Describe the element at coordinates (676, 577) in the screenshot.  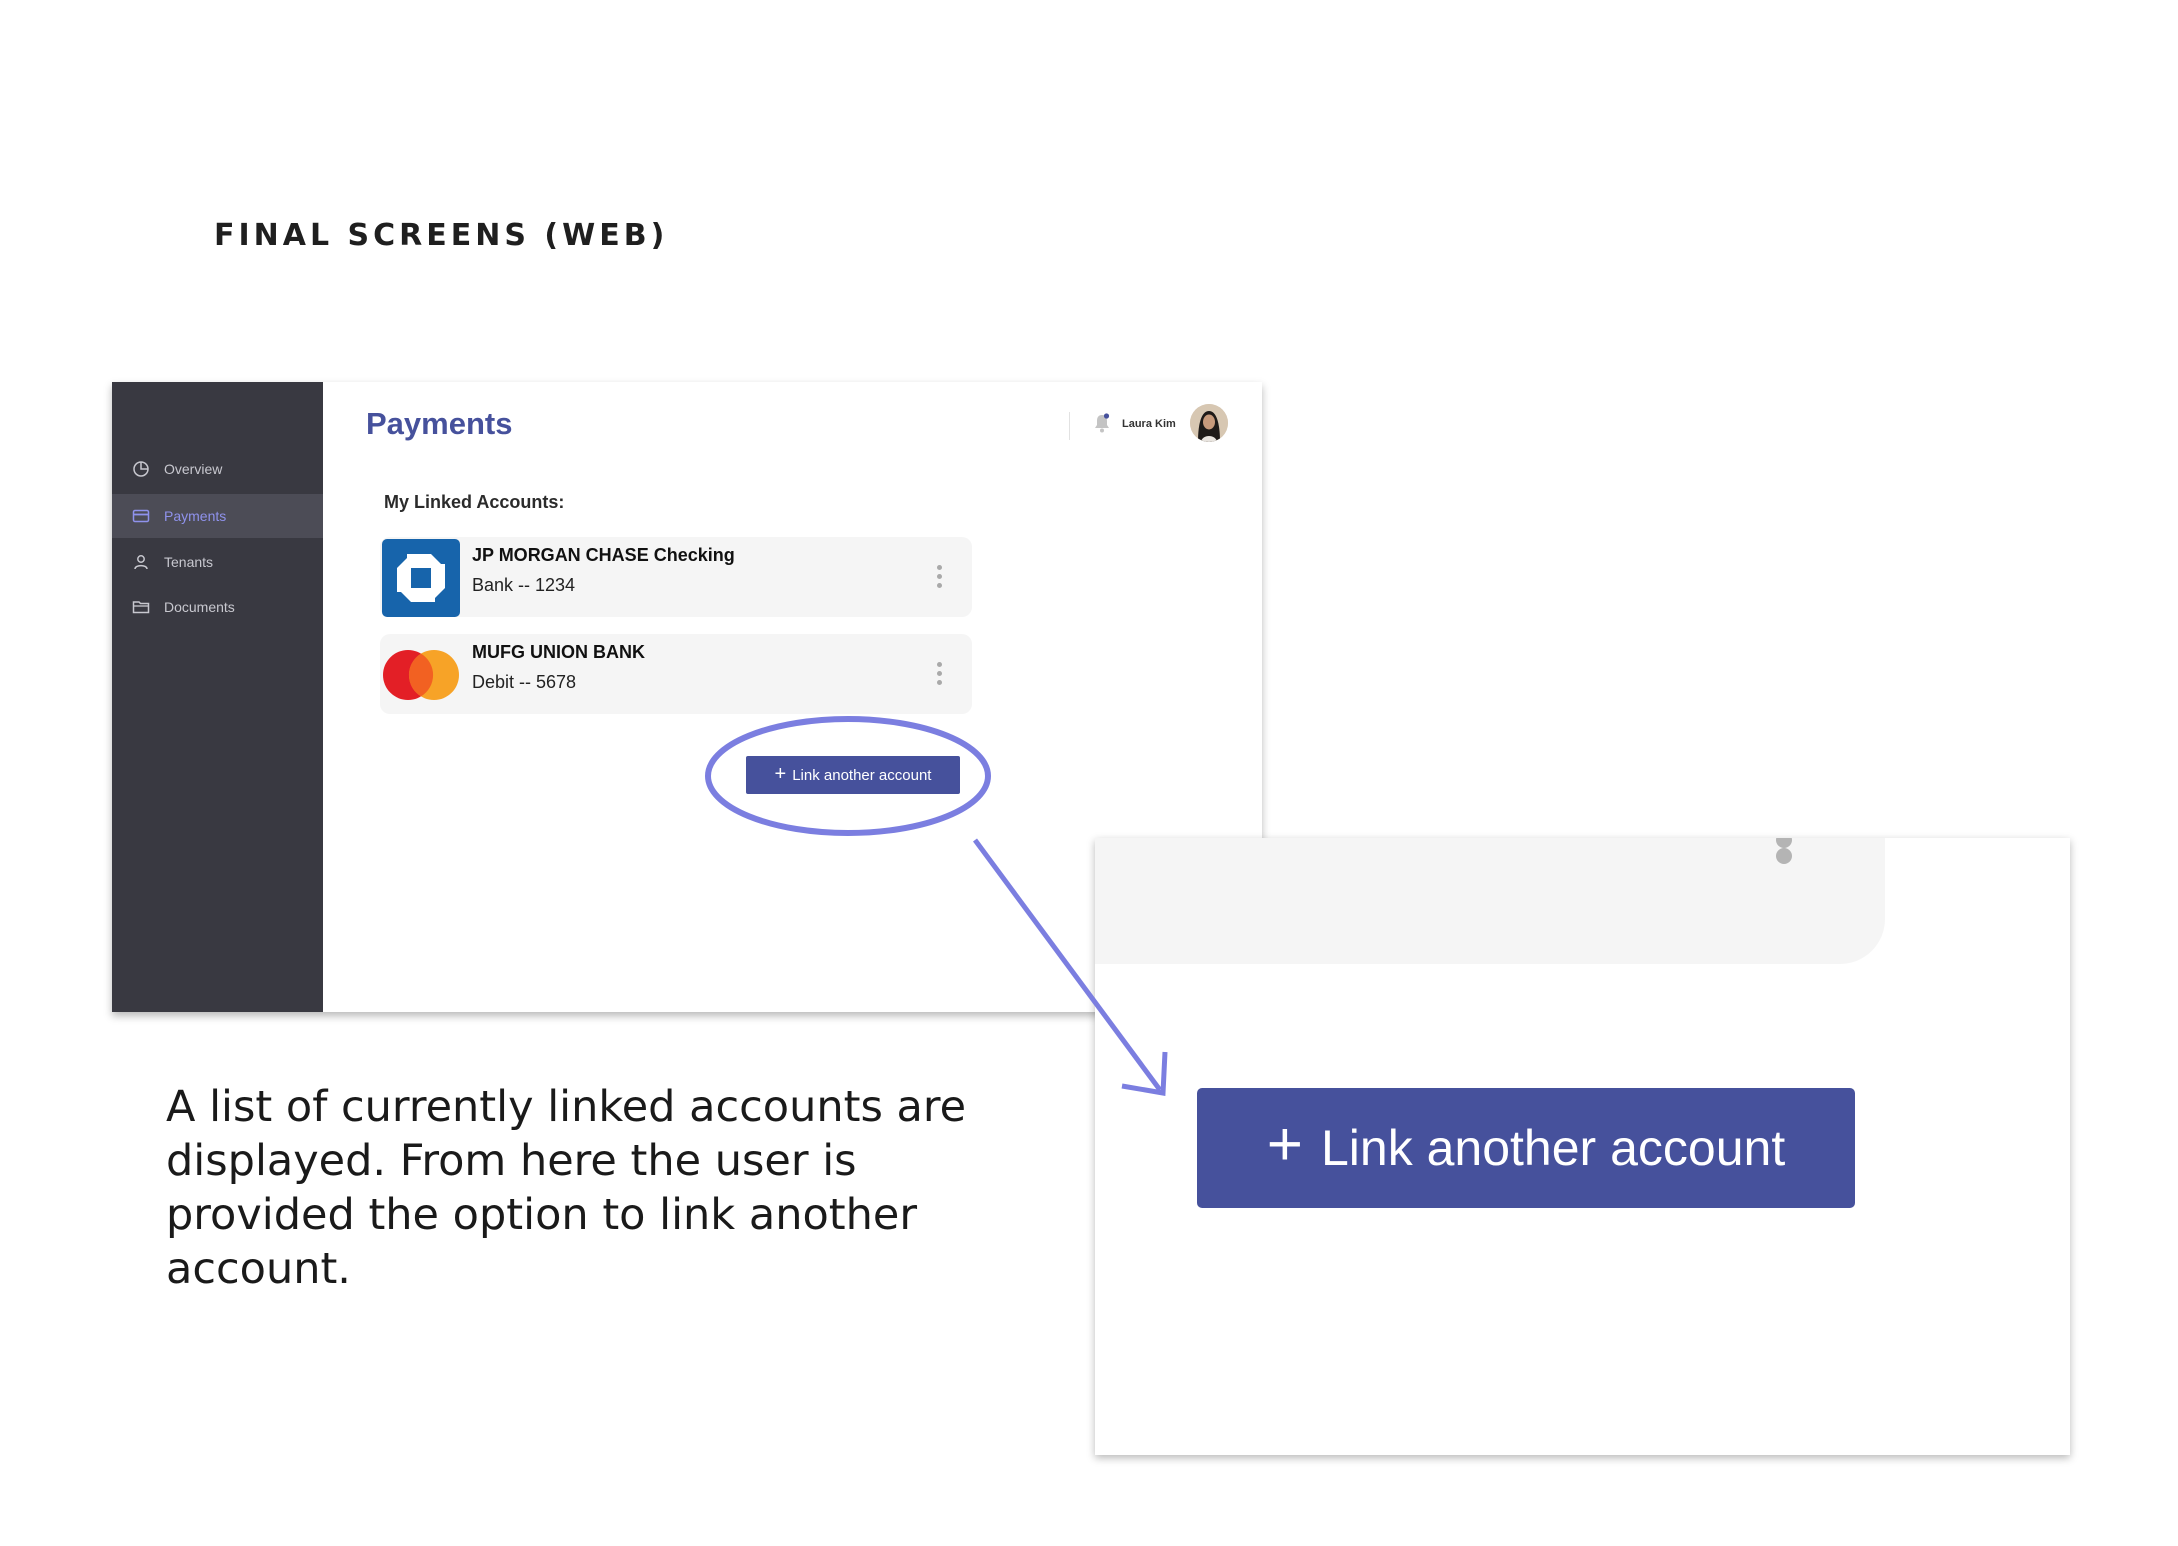
I see `linked-account-card: JP MORGAN CHASE Checking Bank -- 1234` at that location.